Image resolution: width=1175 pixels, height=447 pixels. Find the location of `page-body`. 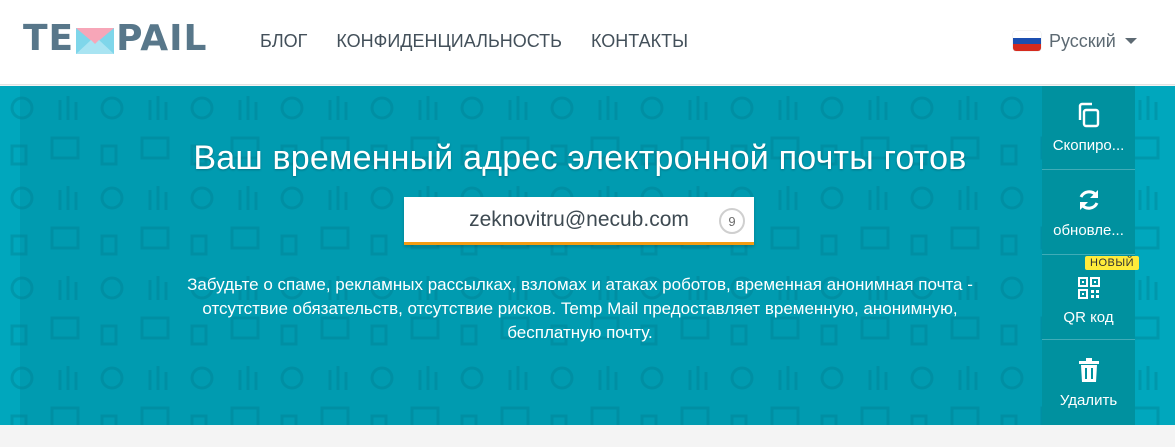

page-body is located at coordinates (587, 436).